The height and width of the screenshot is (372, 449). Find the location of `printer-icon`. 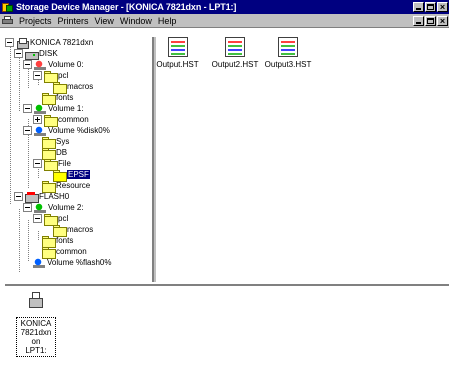

printer-icon is located at coordinates (36, 301).